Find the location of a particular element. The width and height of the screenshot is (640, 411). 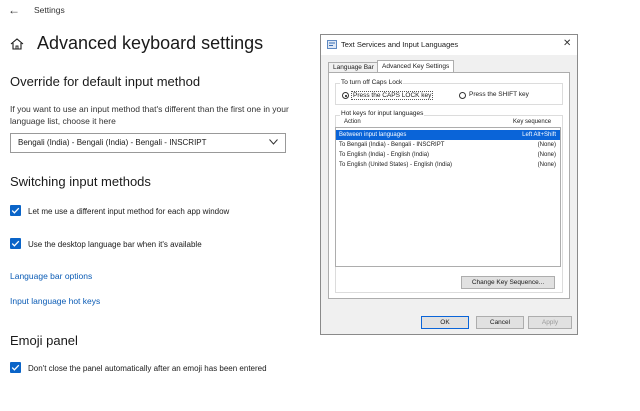

override-heading: Override for default input method is located at coordinates (105, 81).